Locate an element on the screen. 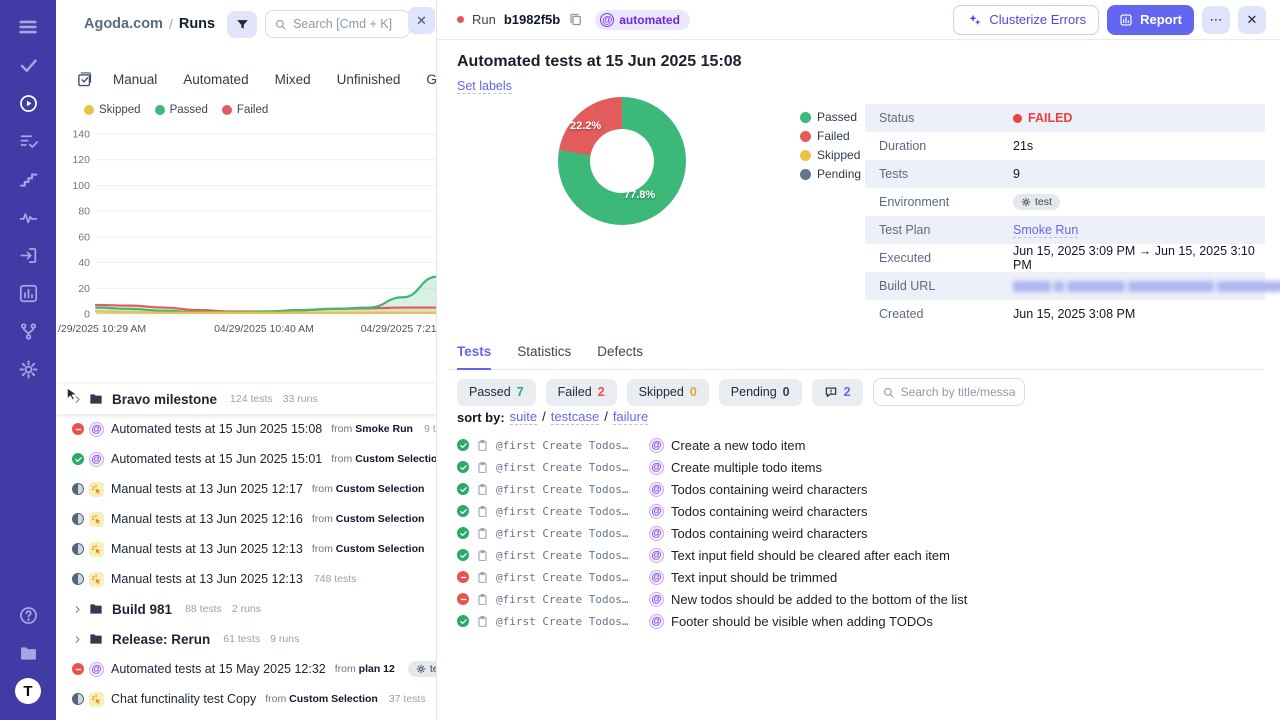 Image resolution: width=1280 pixels, height=720 pixels. sidebar-item-logo: T is located at coordinates (28, 691).